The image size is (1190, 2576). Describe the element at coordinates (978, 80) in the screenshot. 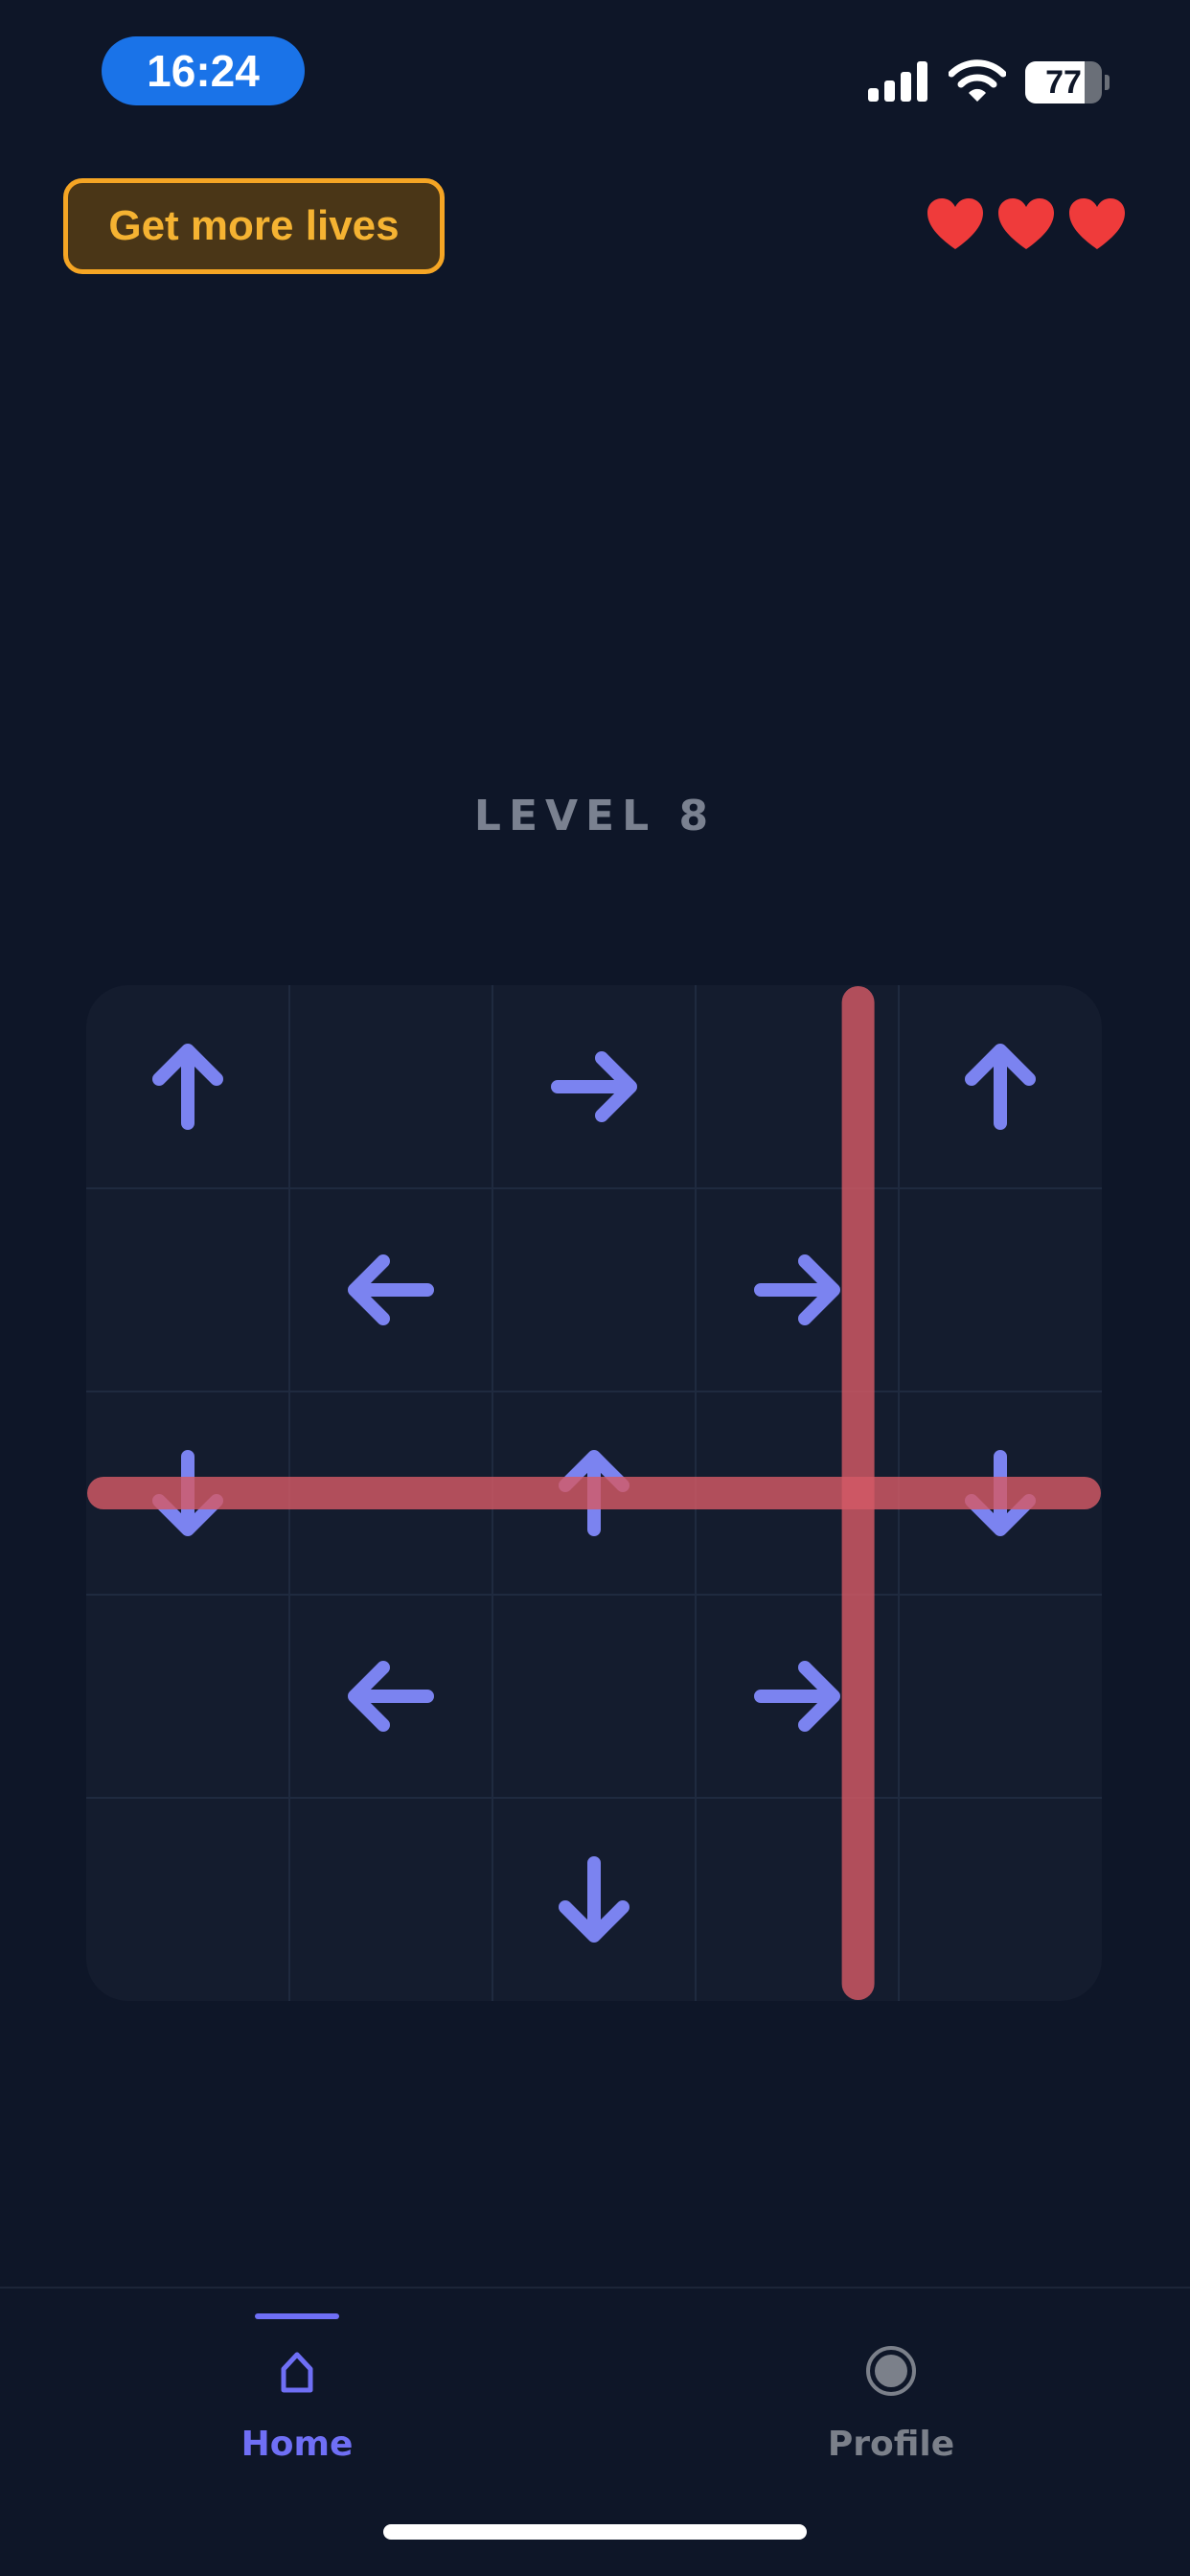

I see `wifi-icon` at that location.